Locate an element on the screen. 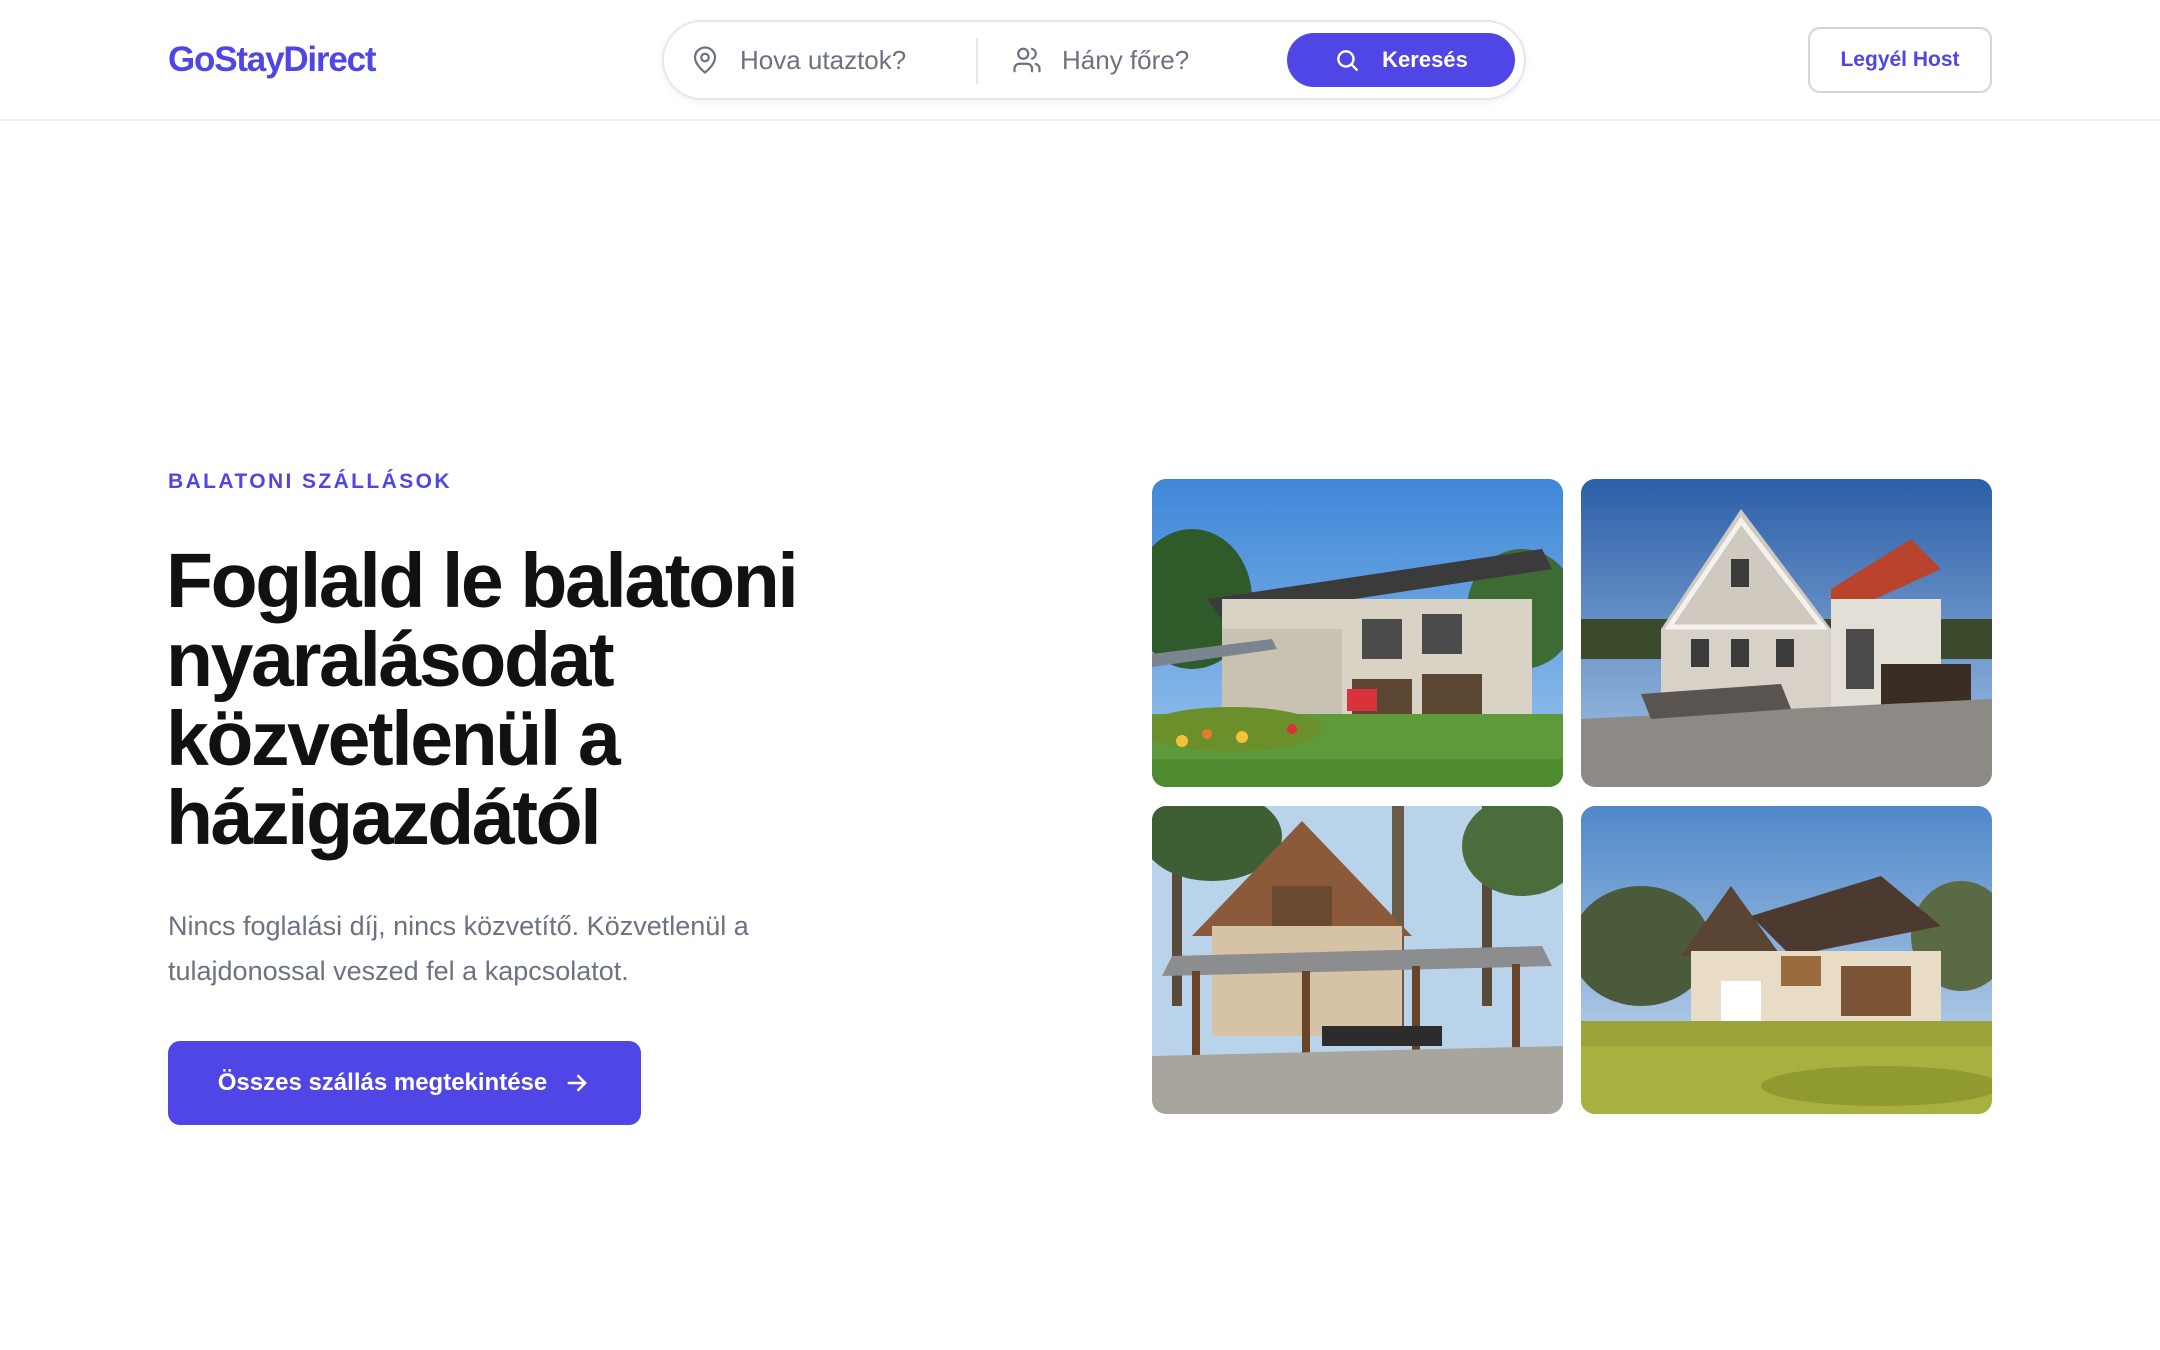 This screenshot has width=2160, height=1350. hero-eyebrow: BALATONI SZÁLLÁSOK is located at coordinates (310, 481).